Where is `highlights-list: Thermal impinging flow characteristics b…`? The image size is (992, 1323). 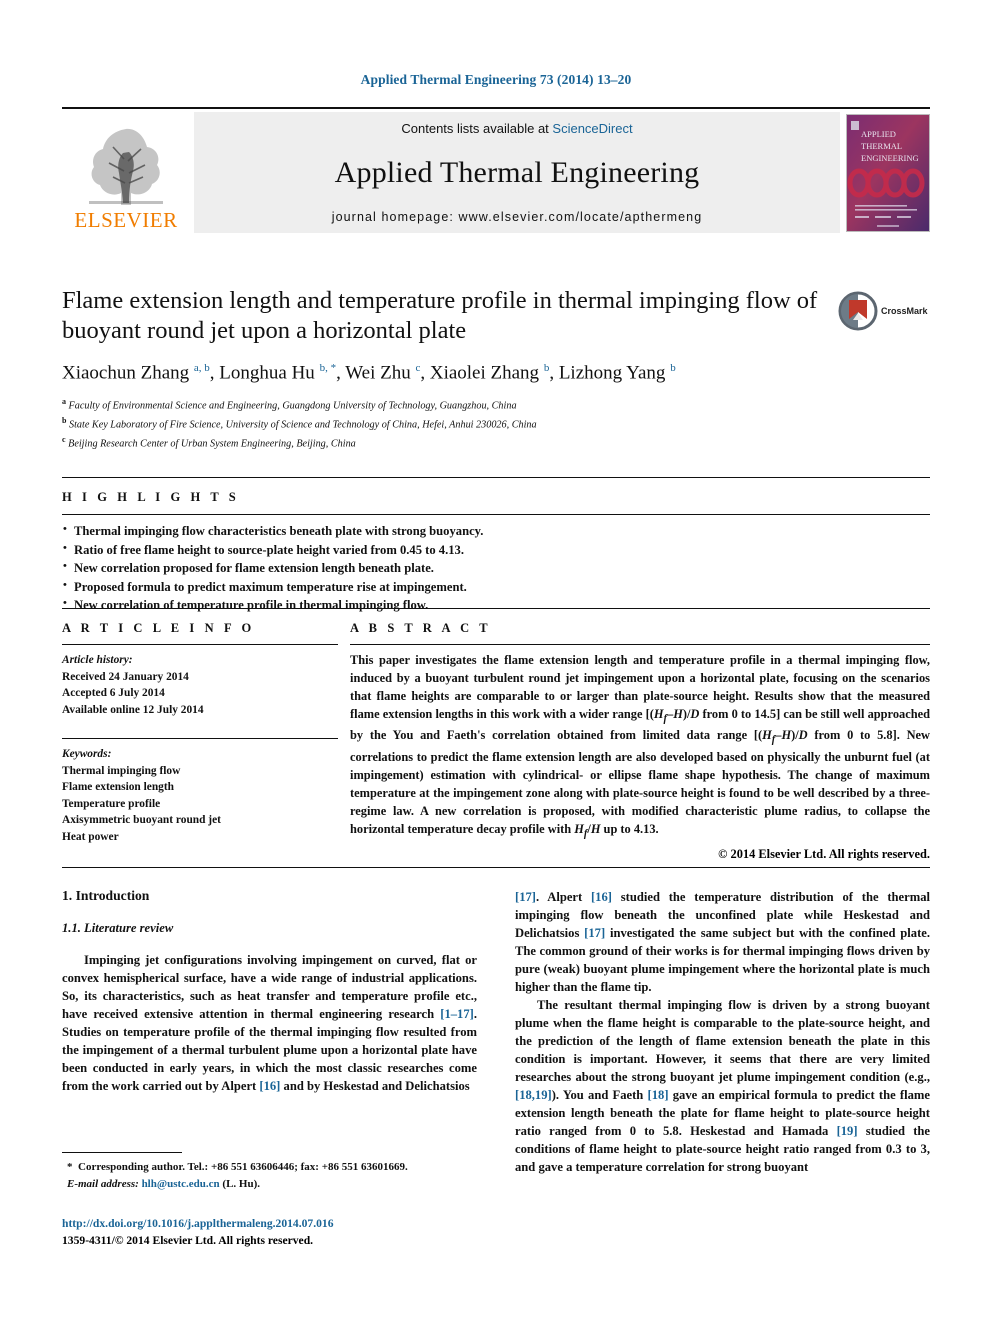 highlights-list: Thermal impinging flow characteristics b… is located at coordinates (496, 568).